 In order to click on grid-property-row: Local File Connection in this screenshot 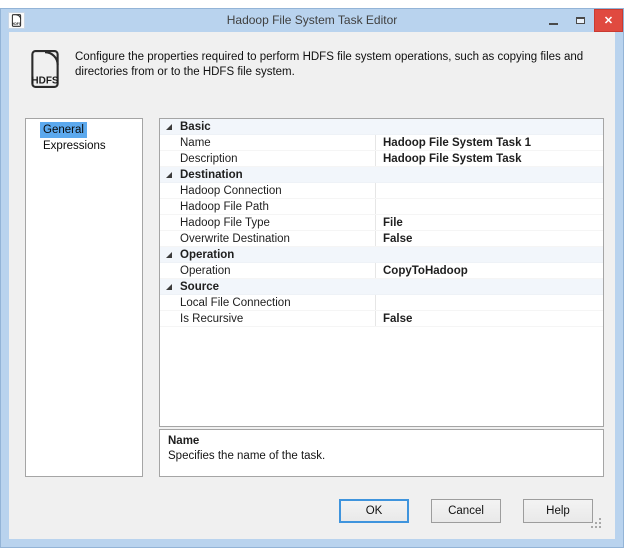, I will do `click(381, 303)`.